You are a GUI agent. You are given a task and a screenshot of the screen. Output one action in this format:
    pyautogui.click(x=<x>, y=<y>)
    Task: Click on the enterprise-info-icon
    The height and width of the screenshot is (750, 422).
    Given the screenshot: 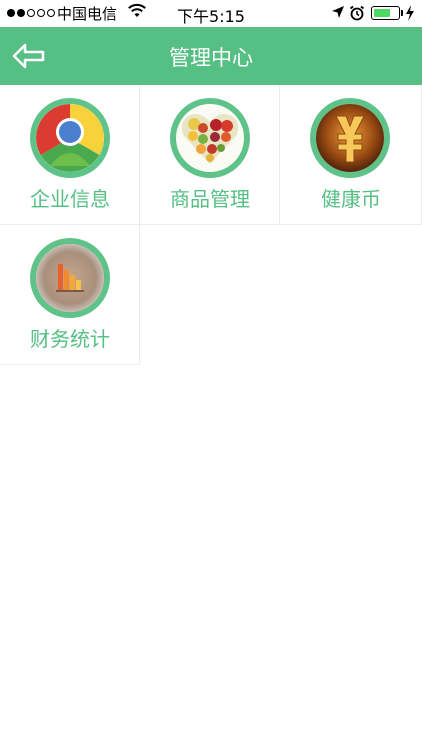 What is the action you would take?
    pyautogui.click(x=70, y=138)
    